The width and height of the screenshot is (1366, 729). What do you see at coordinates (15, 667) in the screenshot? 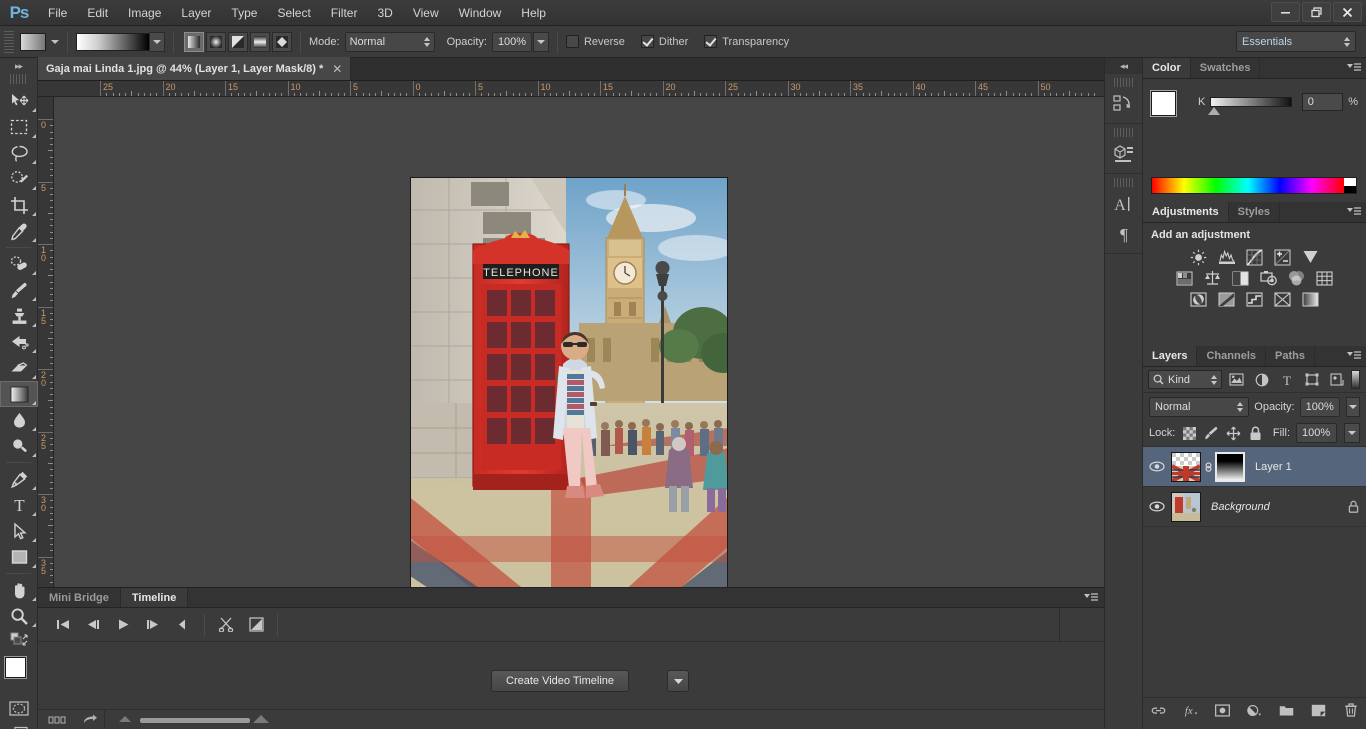
I see `foreground-color-swatch` at bounding box center [15, 667].